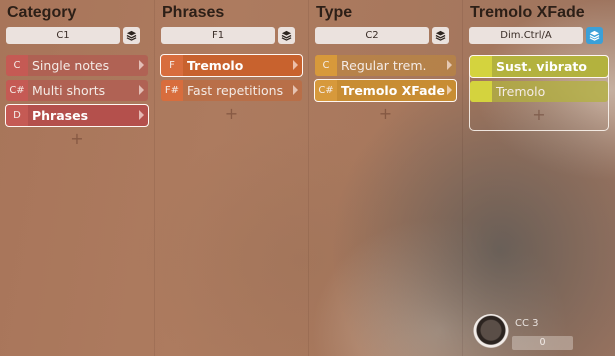 Image resolution: width=615 pixels, height=356 pixels. What do you see at coordinates (526, 35) in the screenshot?
I see `controller-selector: Dim.Ctrl/A` at bounding box center [526, 35].